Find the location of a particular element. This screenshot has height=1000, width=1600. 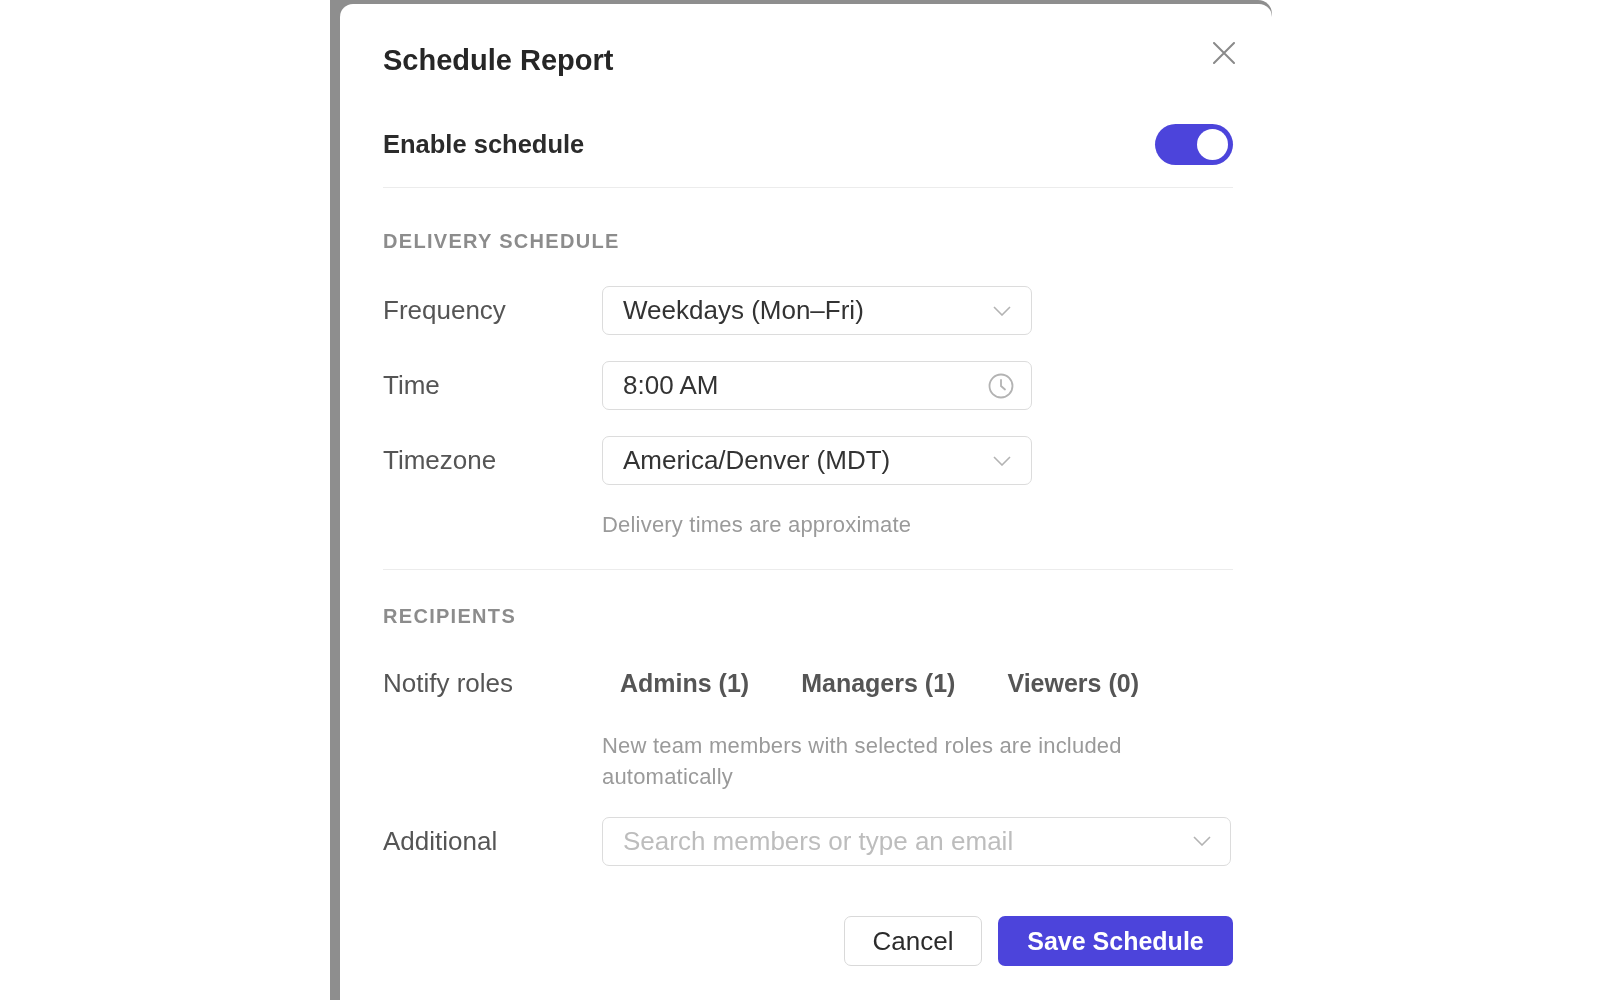

toggle-switch is located at coordinates (1194, 144).